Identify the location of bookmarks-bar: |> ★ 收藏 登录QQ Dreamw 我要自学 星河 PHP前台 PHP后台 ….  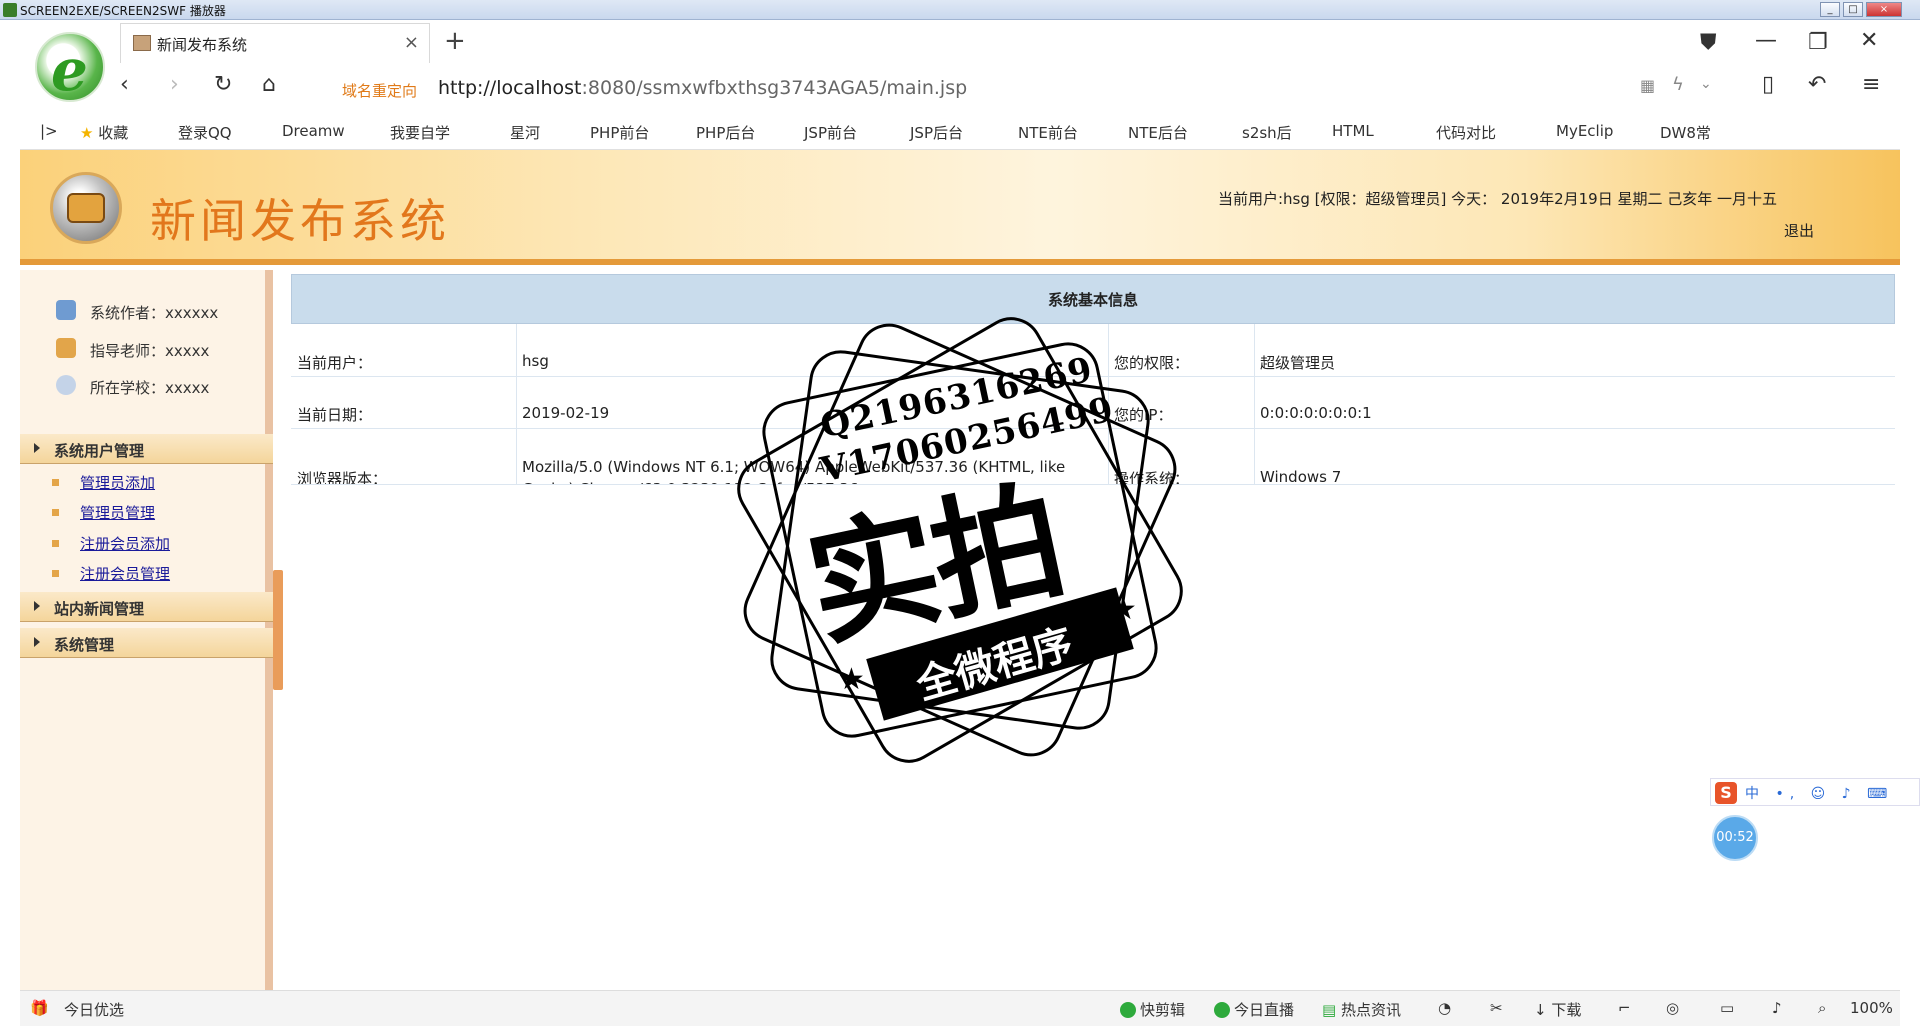
(960, 132).